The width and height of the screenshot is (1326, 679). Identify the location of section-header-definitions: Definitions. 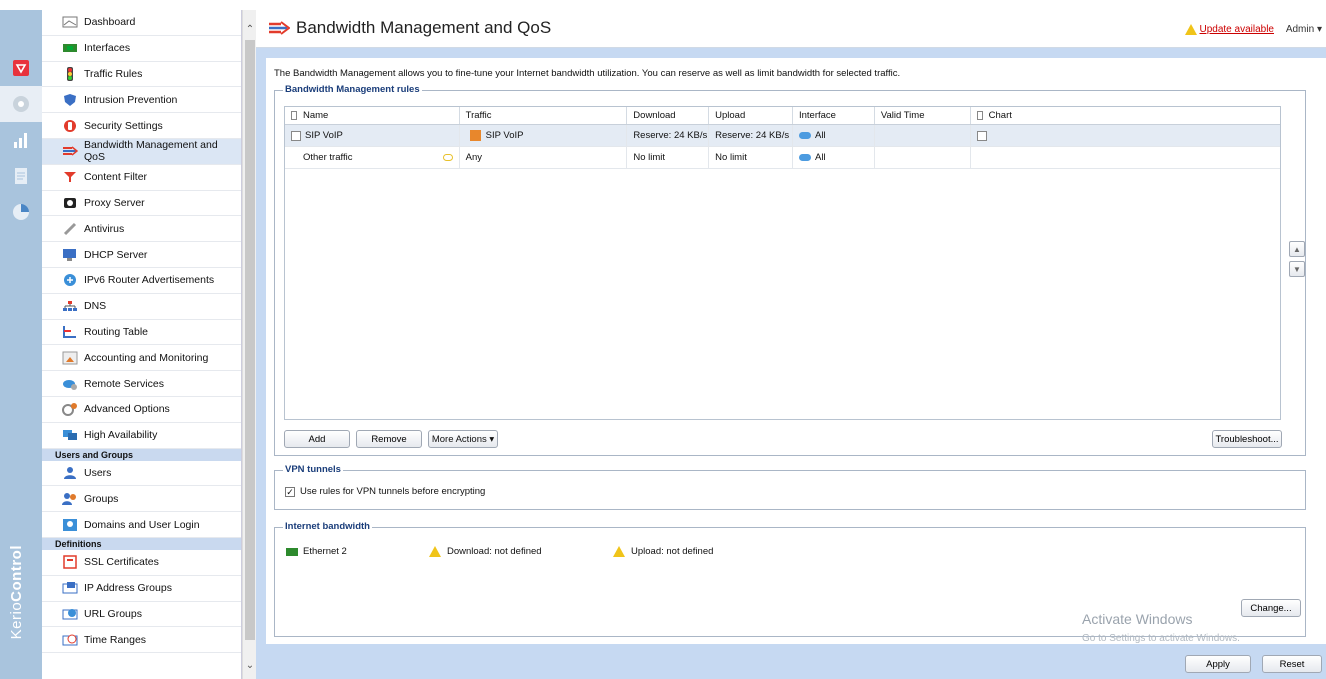
(141, 543).